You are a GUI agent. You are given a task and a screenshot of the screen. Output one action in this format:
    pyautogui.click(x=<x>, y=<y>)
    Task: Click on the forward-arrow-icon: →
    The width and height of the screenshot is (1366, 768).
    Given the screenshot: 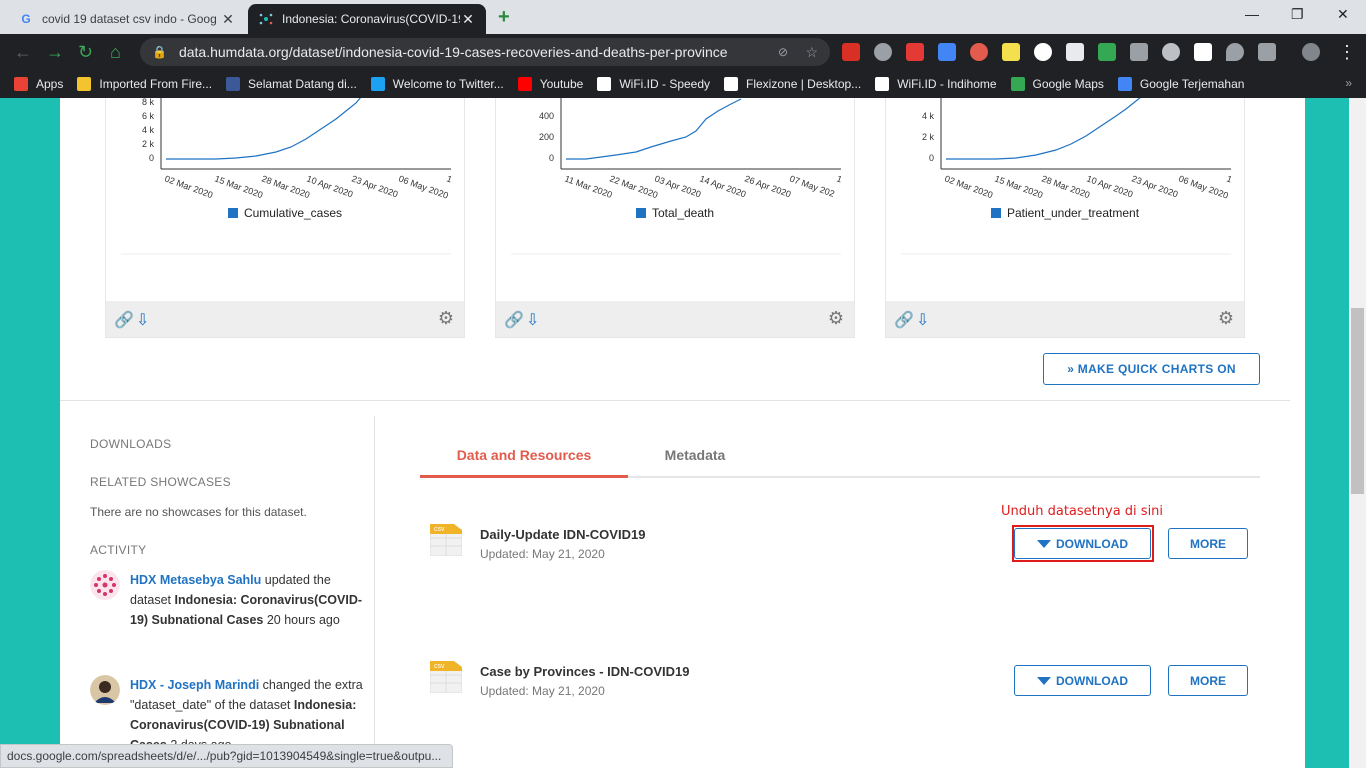 What is the action you would take?
    pyautogui.click(x=55, y=52)
    